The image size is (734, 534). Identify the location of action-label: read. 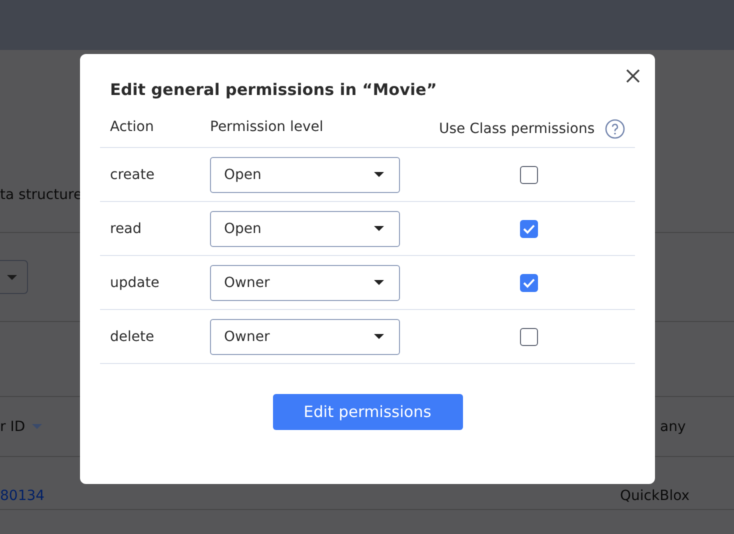
(126, 228).